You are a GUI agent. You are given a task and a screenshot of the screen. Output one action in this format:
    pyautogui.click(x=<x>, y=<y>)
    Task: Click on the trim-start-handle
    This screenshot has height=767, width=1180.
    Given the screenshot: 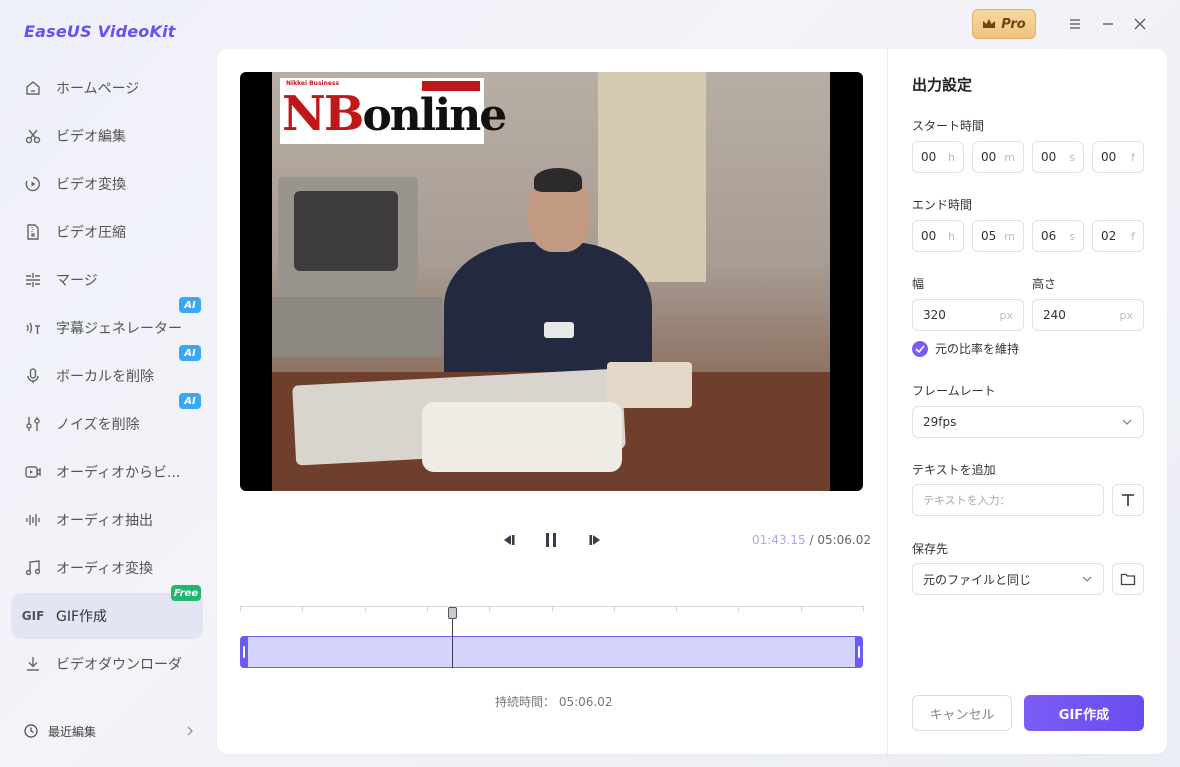 What is the action you would take?
    pyautogui.click(x=244, y=652)
    